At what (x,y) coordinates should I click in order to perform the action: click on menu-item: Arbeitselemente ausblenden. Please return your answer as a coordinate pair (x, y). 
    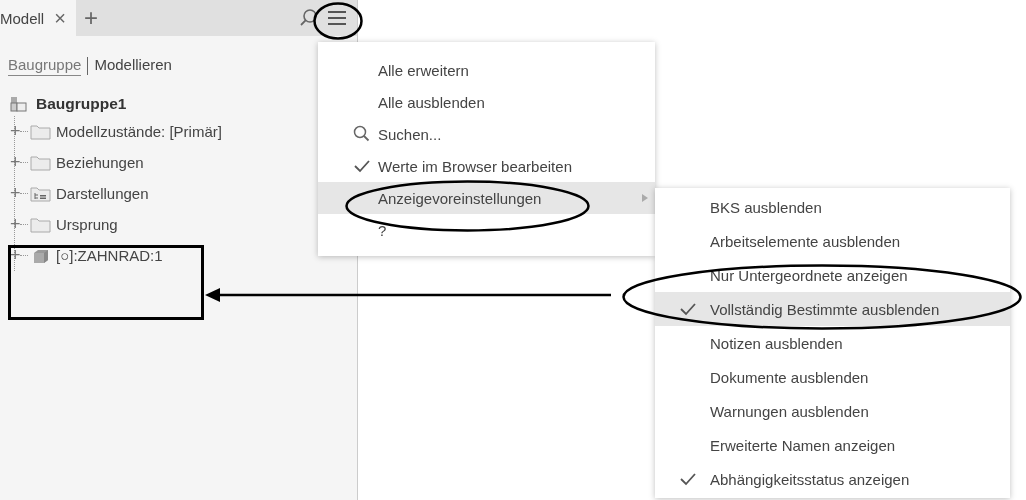
    Looking at the image, I should click on (832, 241).